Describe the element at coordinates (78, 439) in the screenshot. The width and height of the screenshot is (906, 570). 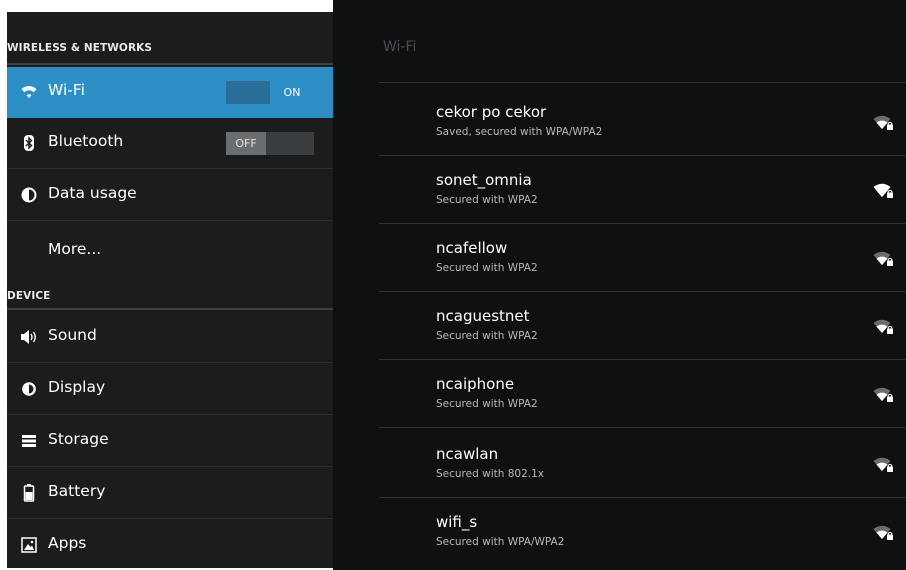
I see `sidebar-item-label: Storage` at that location.